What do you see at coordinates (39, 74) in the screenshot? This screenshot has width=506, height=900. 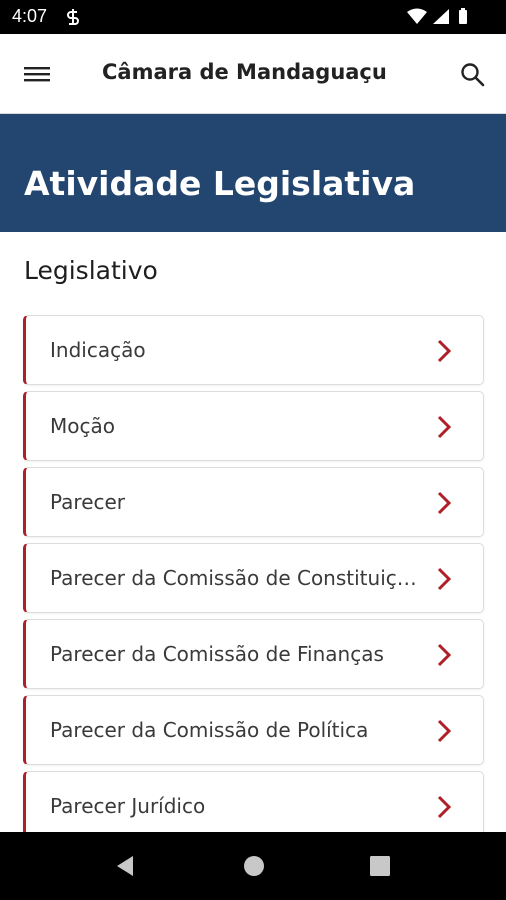 I see `hamburger-menu-icon` at bounding box center [39, 74].